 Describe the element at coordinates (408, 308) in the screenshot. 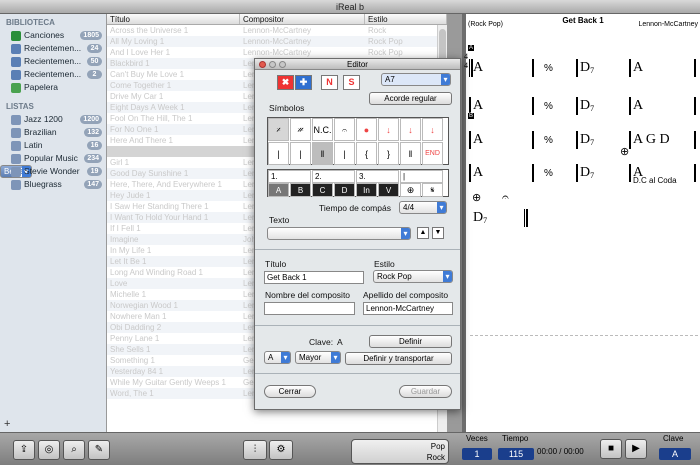

I see `composer-last-field: Lennon-McCartney` at that location.